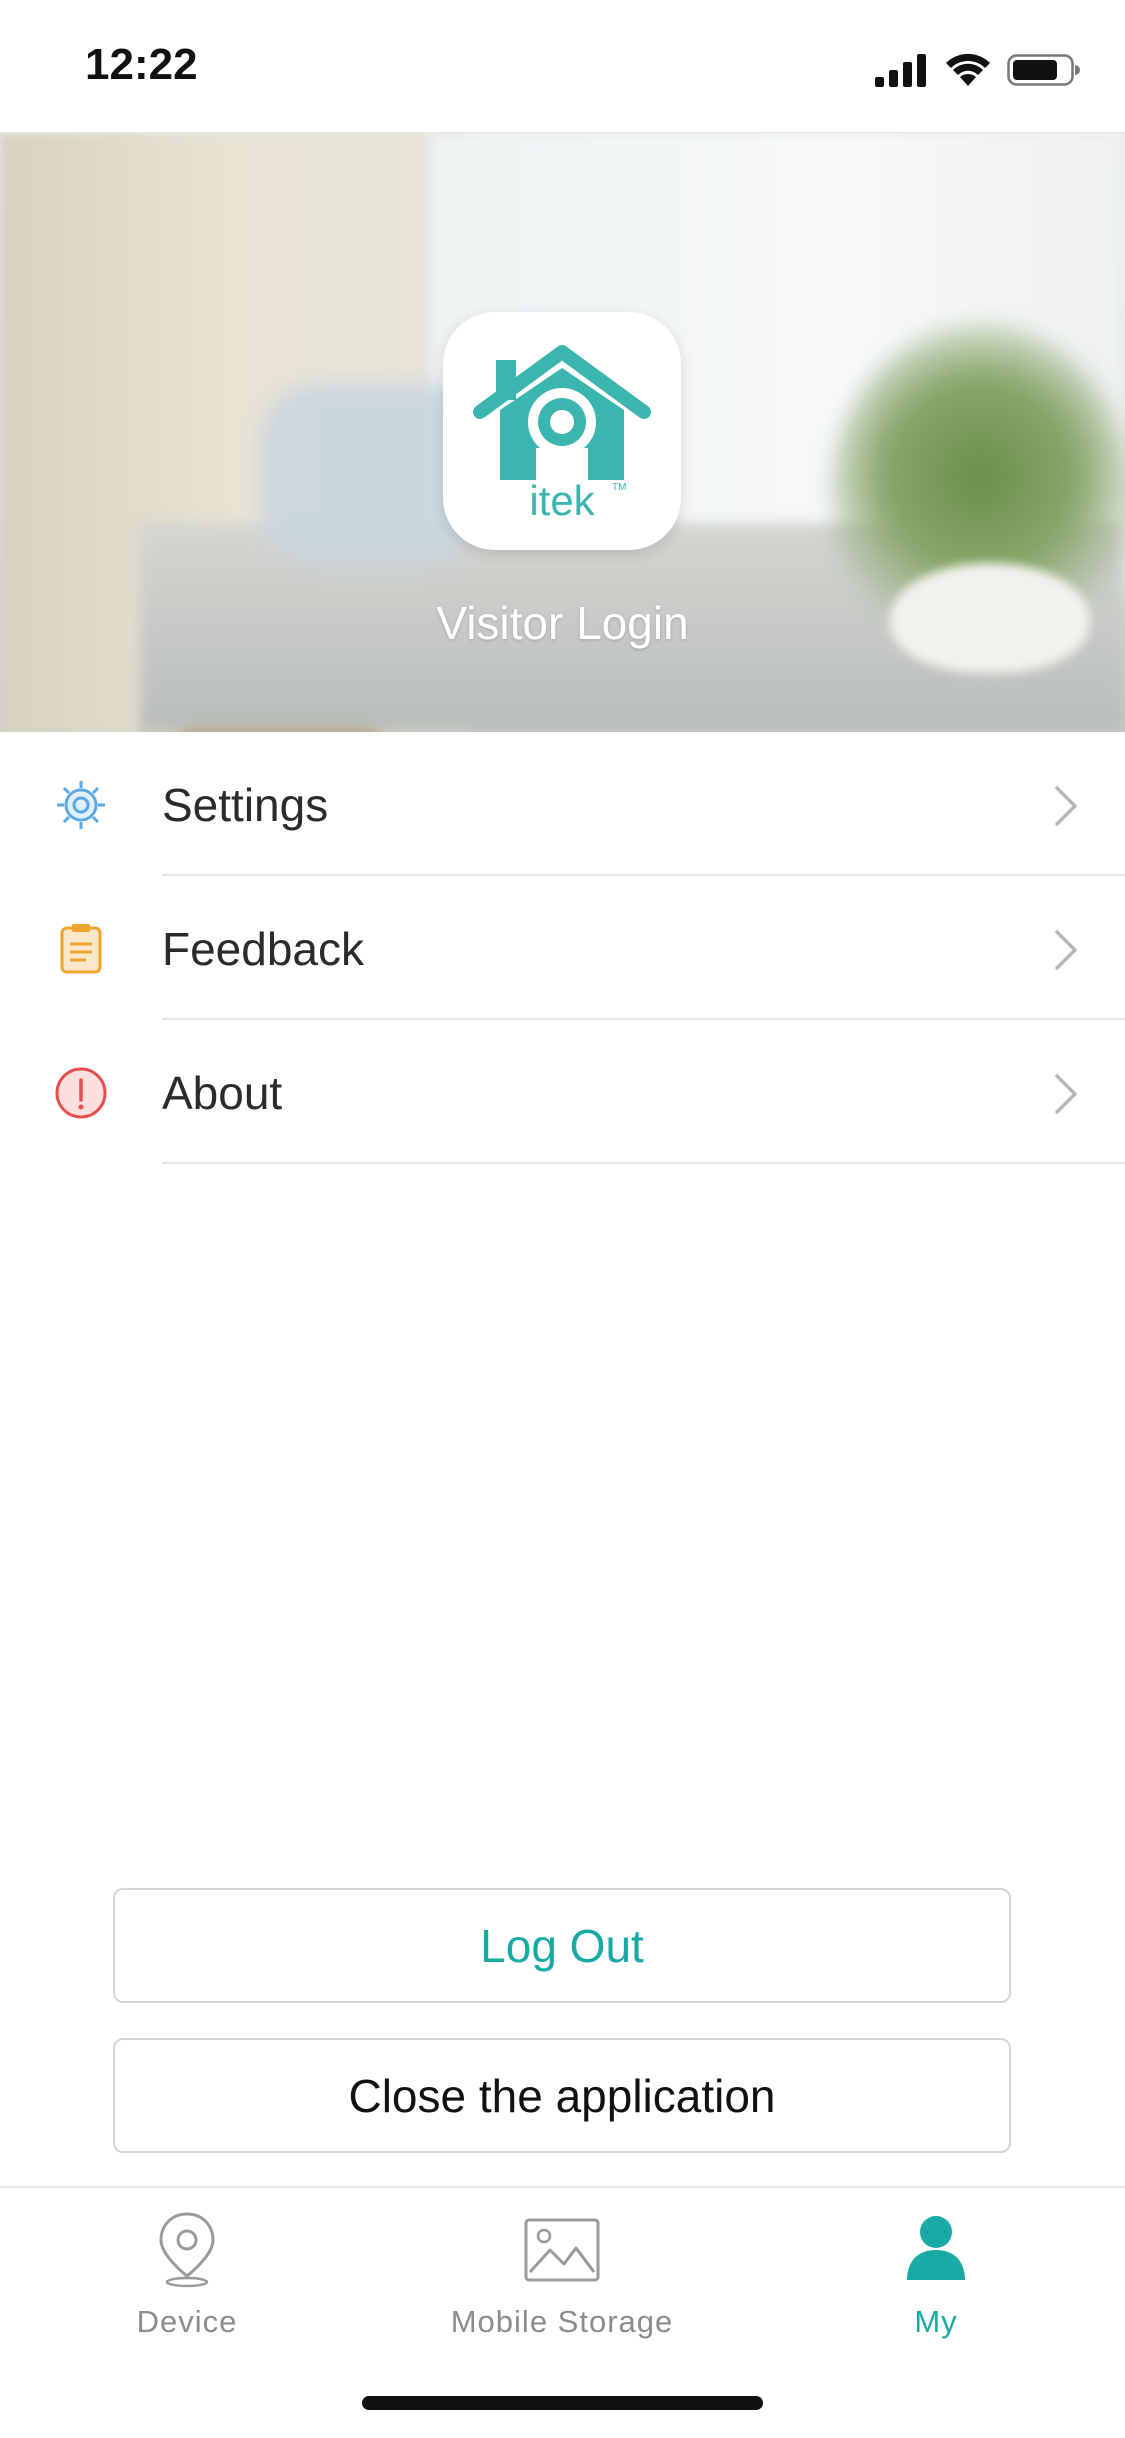  Describe the element at coordinates (968, 69) in the screenshot. I see `wifi-icon` at that location.